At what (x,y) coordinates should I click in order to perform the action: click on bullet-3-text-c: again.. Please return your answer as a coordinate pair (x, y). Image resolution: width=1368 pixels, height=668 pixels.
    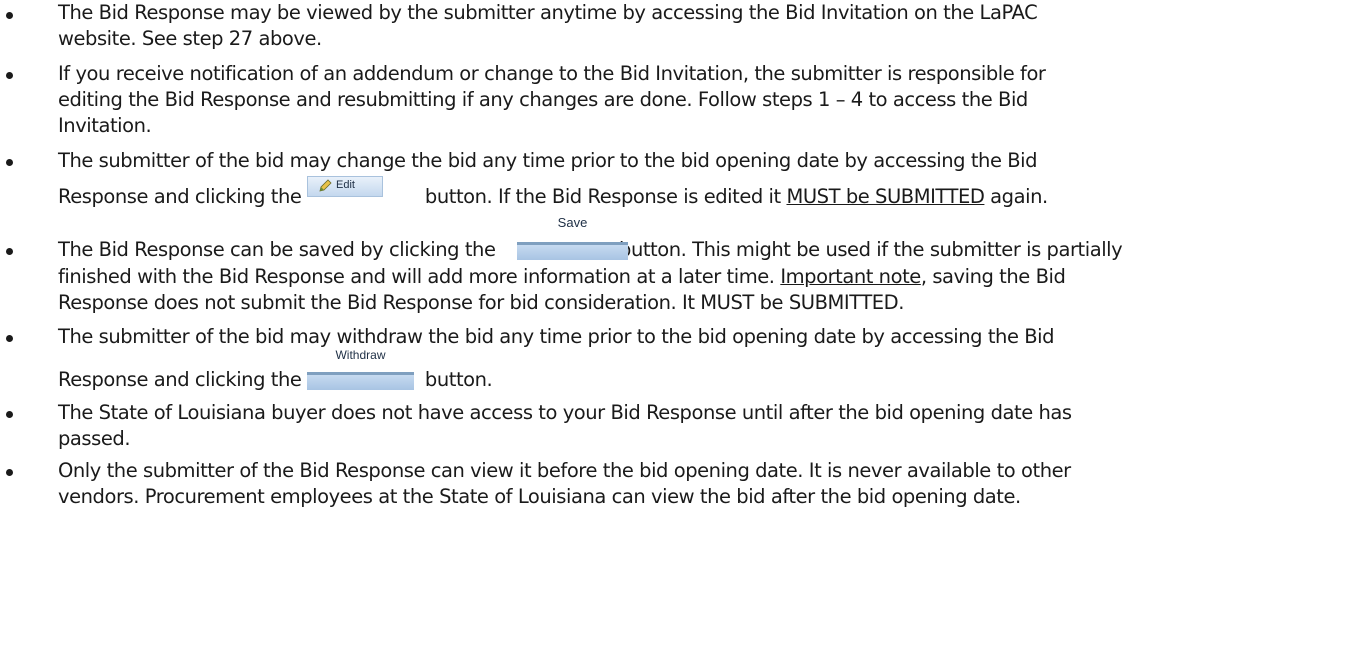
    Looking at the image, I should click on (1019, 196).